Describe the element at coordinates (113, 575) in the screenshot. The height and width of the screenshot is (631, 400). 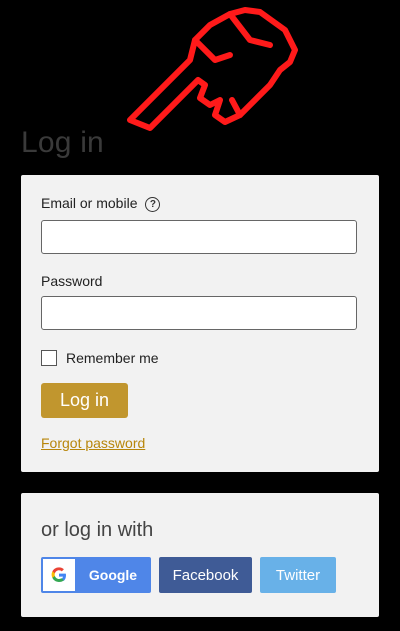
I see `google-button-label: Google` at that location.